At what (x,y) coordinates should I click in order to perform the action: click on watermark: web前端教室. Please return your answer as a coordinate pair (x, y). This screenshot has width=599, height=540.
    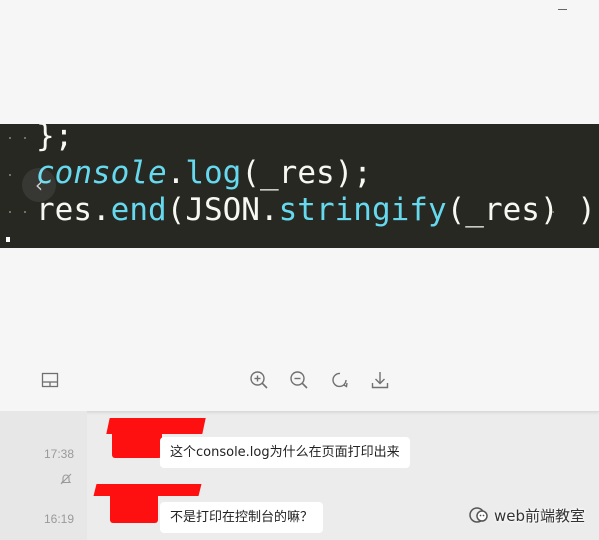
    Looking at the image, I should click on (526, 515).